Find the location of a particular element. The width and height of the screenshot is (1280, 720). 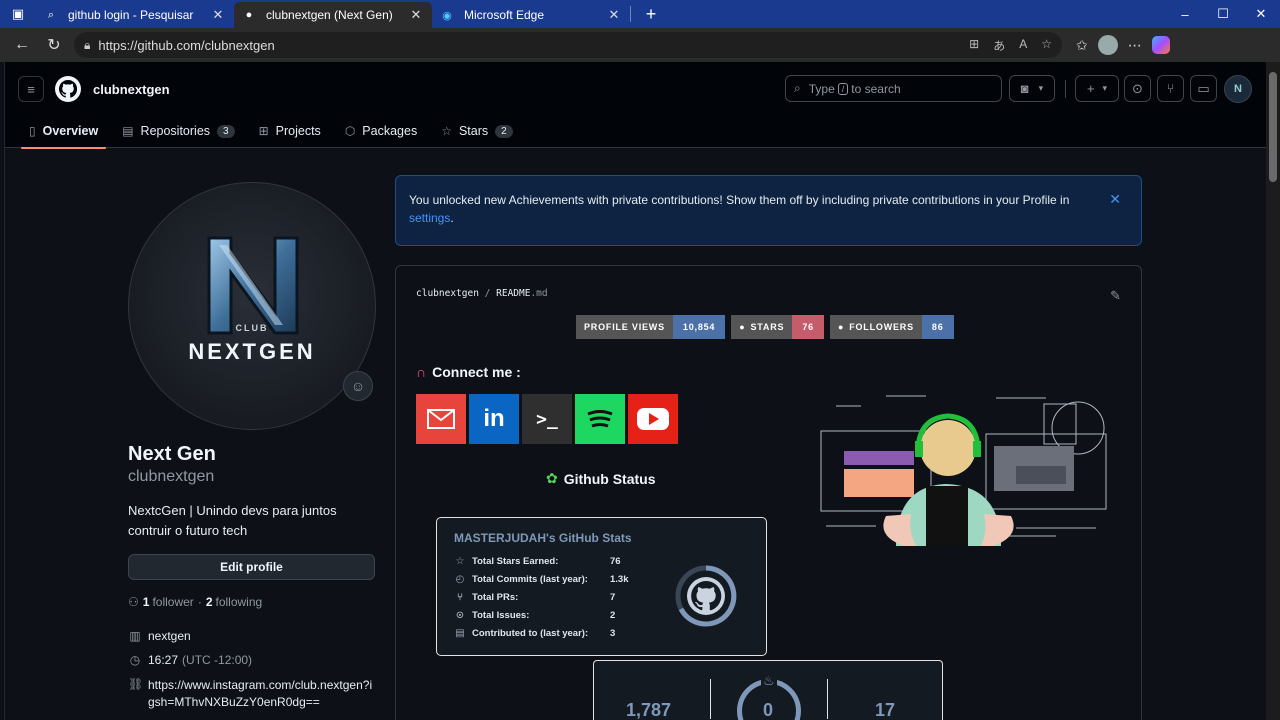

readme-path: clubnextgen / README.md is located at coordinates (482, 293).